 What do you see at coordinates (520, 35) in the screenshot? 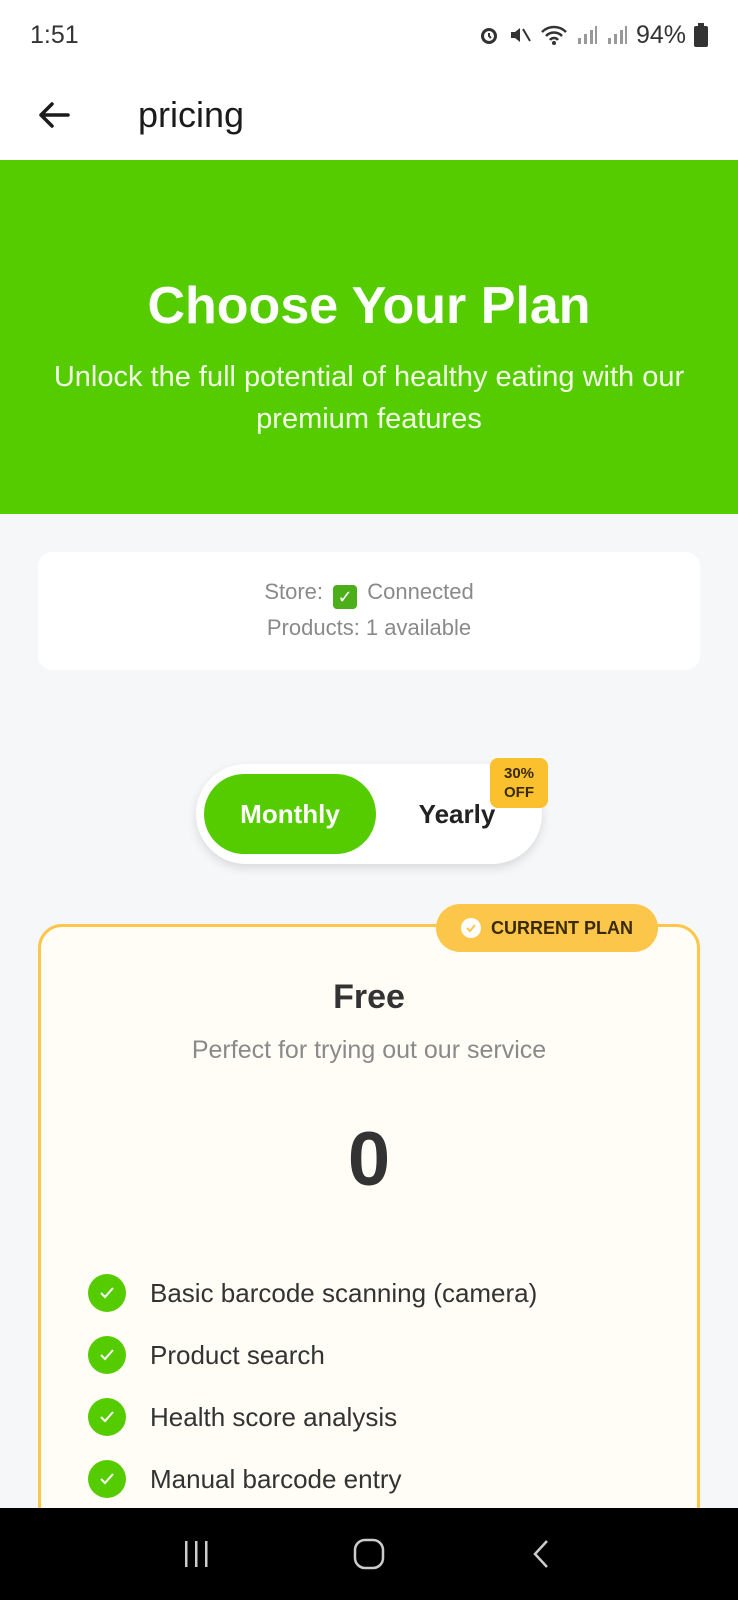
I see `mute-icon` at bounding box center [520, 35].